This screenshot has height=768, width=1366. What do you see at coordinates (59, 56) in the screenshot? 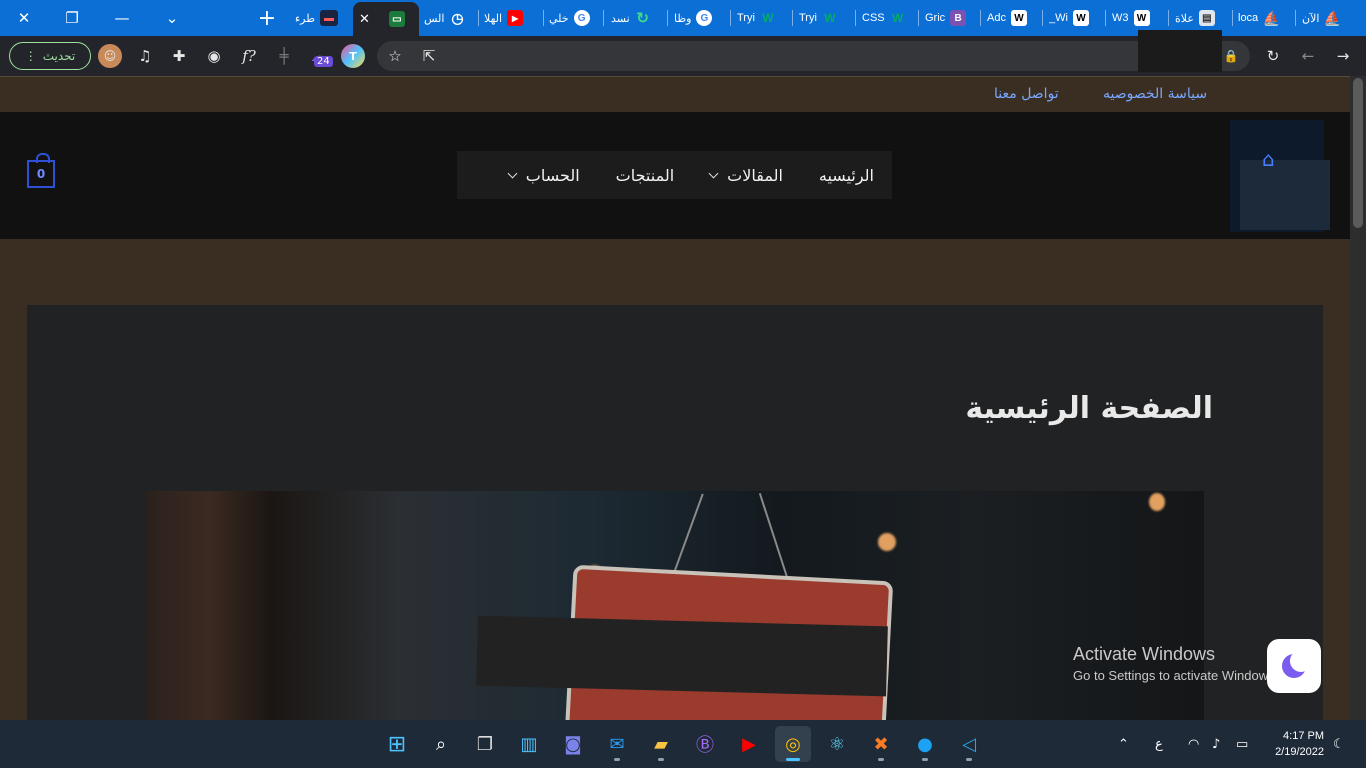
I see `update-label: تحديث` at bounding box center [59, 56].